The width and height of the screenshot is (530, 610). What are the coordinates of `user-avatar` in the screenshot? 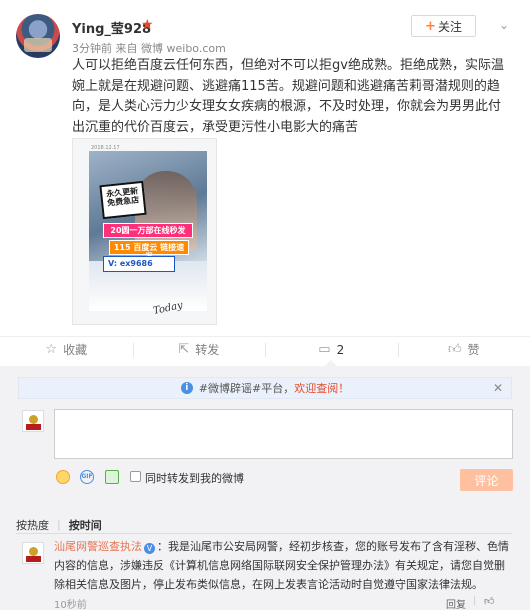 It's located at (38, 36).